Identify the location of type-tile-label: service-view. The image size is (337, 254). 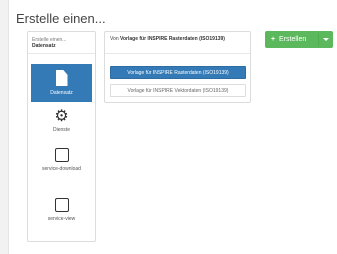
(61, 219).